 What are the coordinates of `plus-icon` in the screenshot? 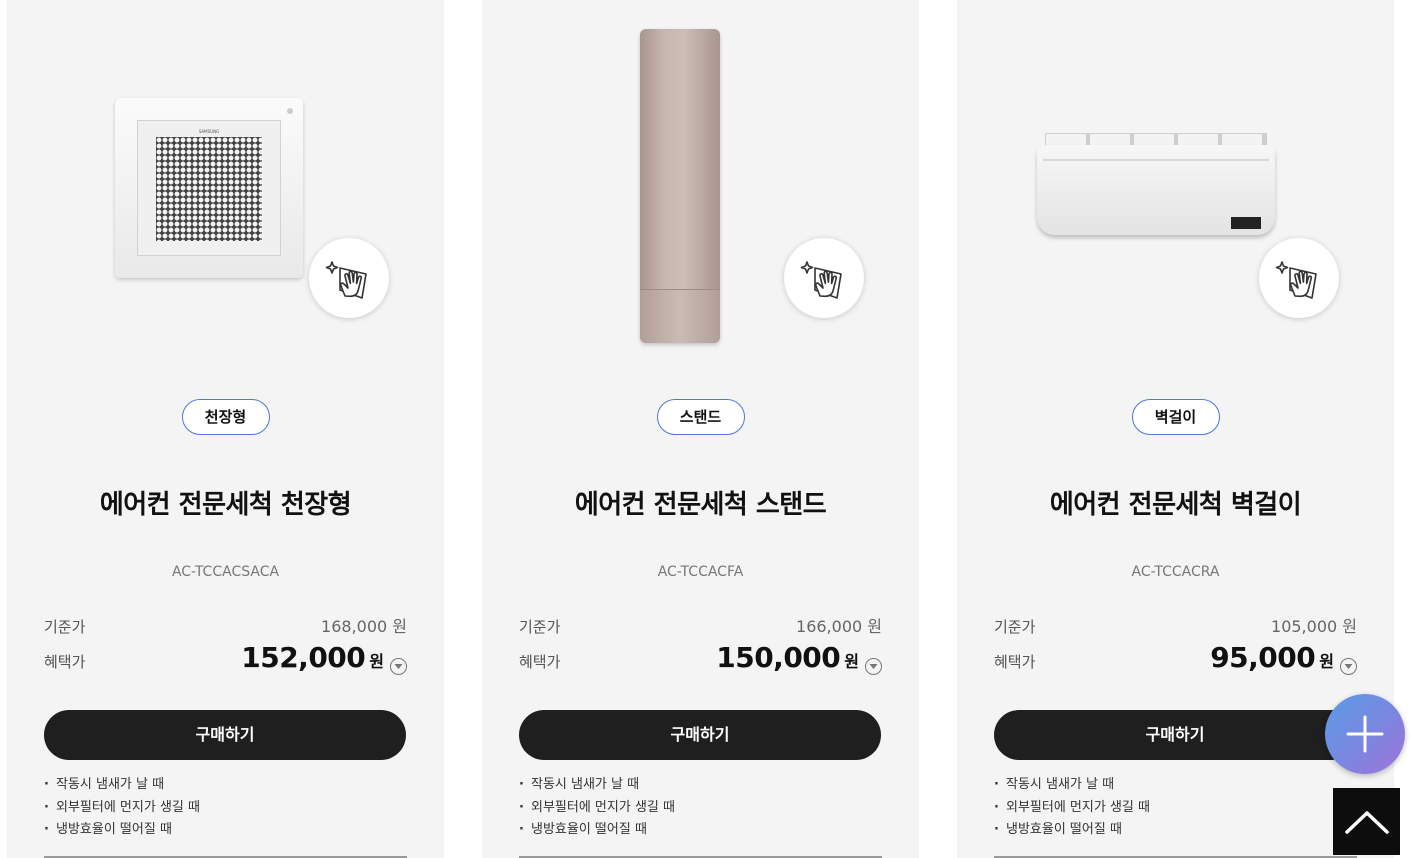 It's located at (1365, 734).